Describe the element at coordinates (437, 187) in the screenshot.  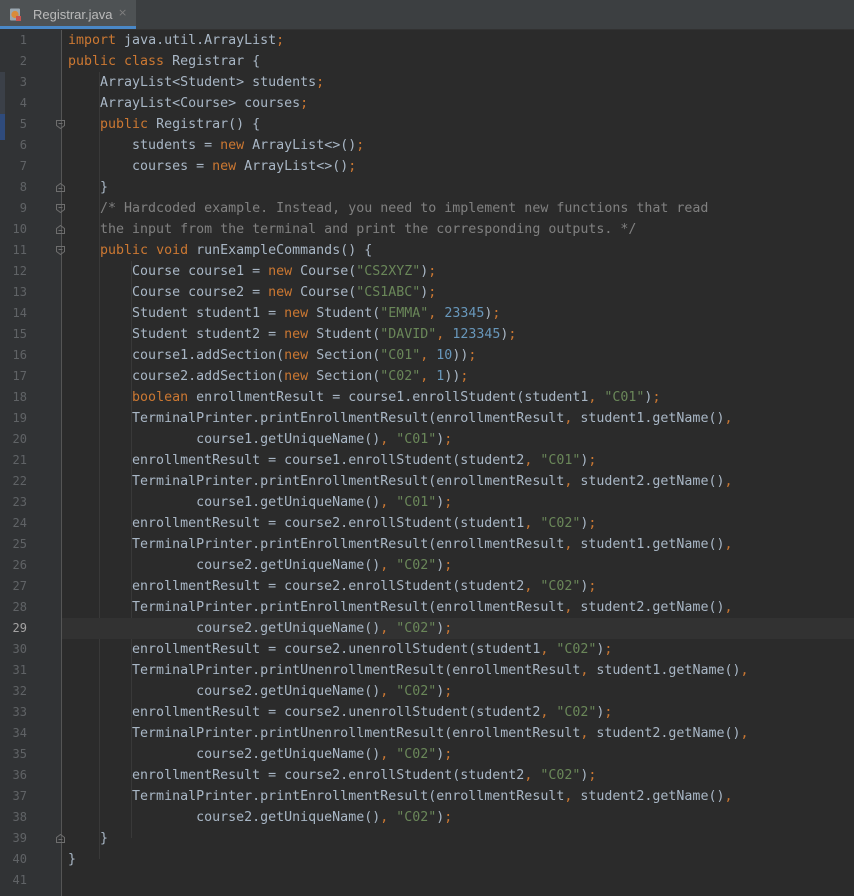
I see `code-line: 8 }` at that location.